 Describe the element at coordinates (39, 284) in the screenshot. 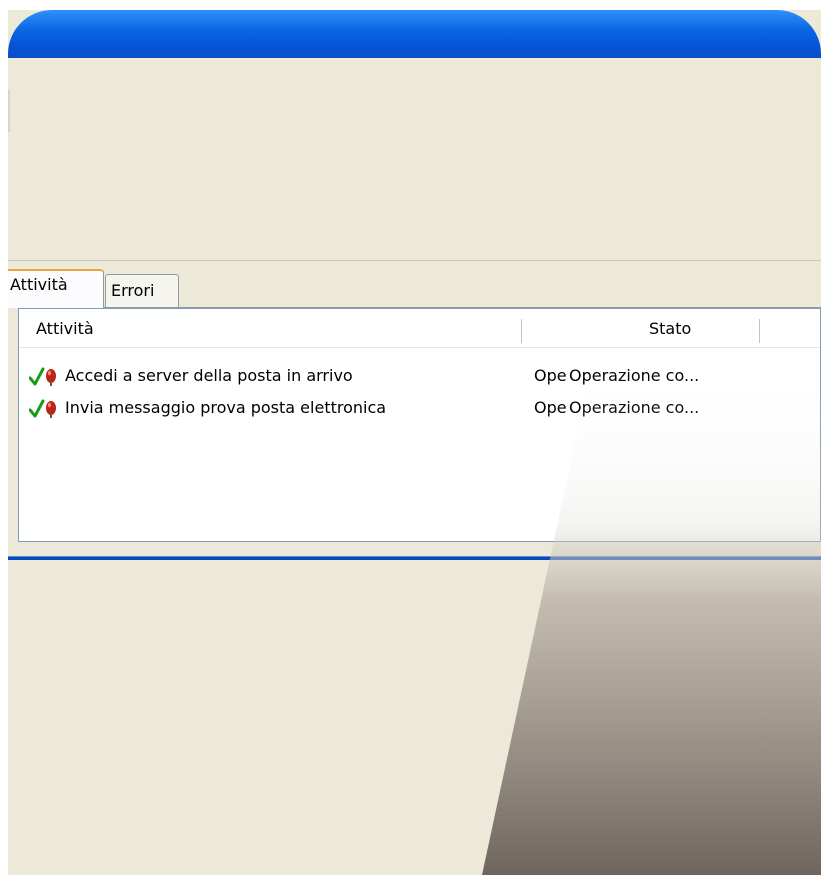

I see `tab-attivita-label: Attività` at that location.